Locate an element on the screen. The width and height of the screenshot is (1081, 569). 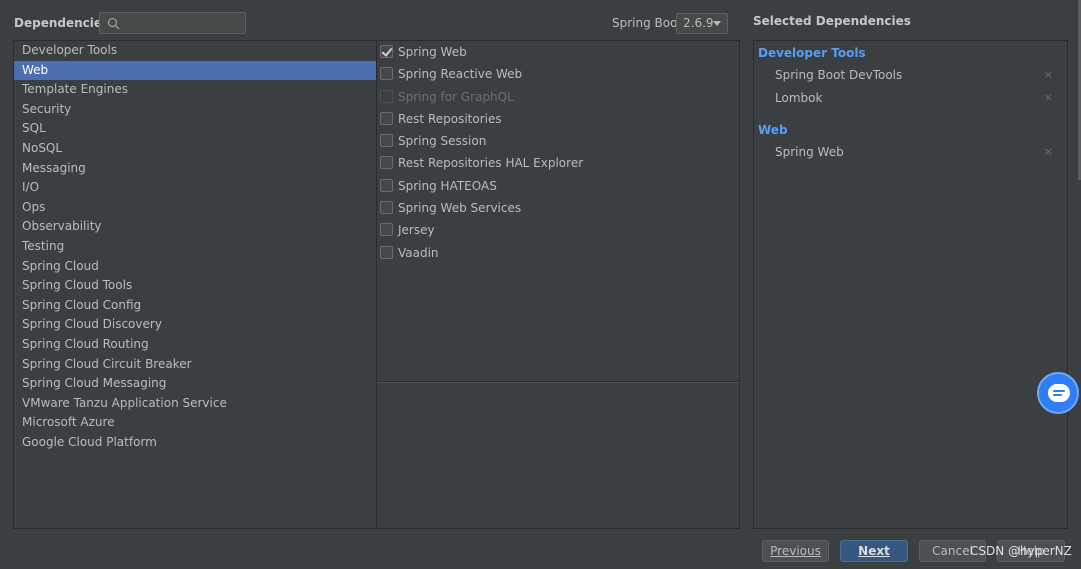
category-item: Ops is located at coordinates (195, 208).